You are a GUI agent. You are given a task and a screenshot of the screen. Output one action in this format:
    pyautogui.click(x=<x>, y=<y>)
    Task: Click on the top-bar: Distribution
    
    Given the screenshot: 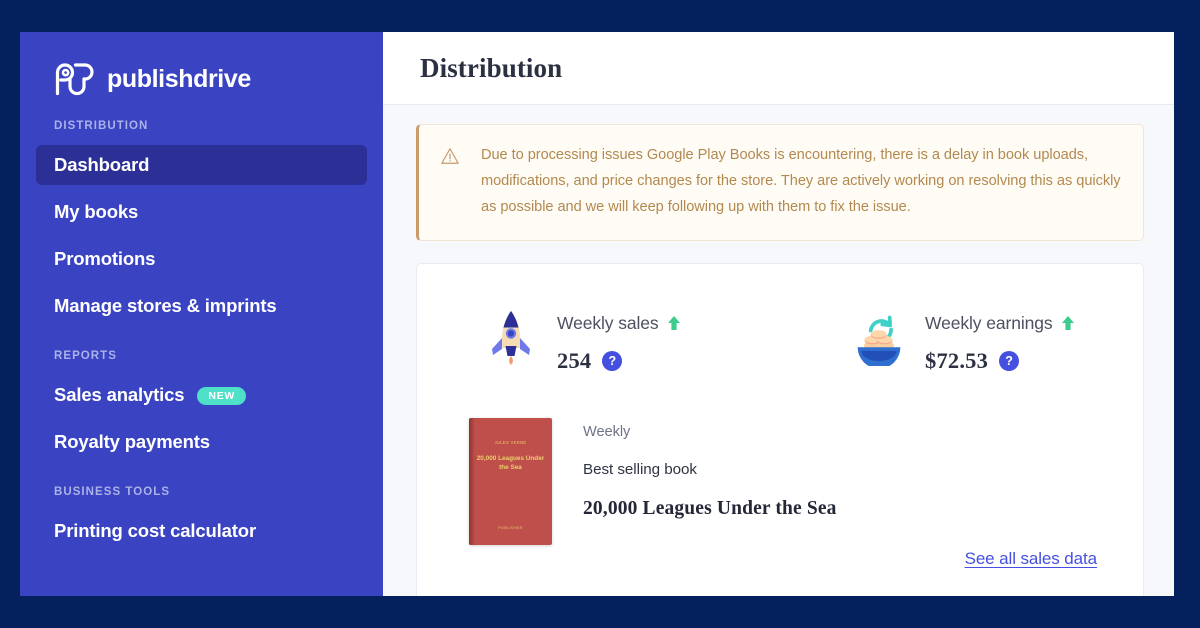 What is the action you would take?
    pyautogui.click(x=778, y=68)
    